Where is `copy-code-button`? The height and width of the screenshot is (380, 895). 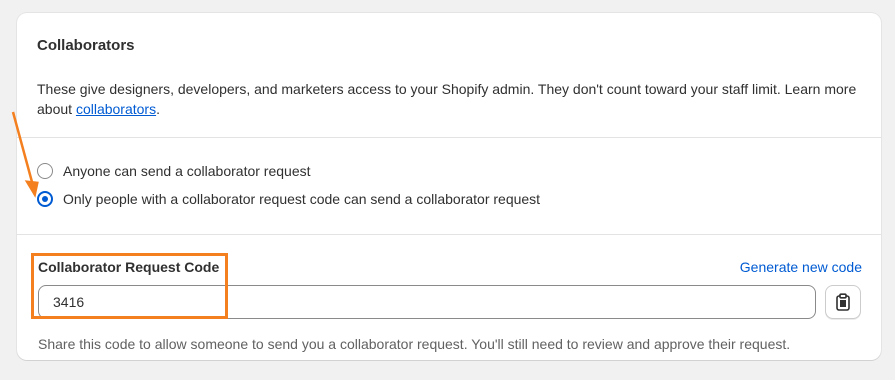 copy-code-button is located at coordinates (843, 302).